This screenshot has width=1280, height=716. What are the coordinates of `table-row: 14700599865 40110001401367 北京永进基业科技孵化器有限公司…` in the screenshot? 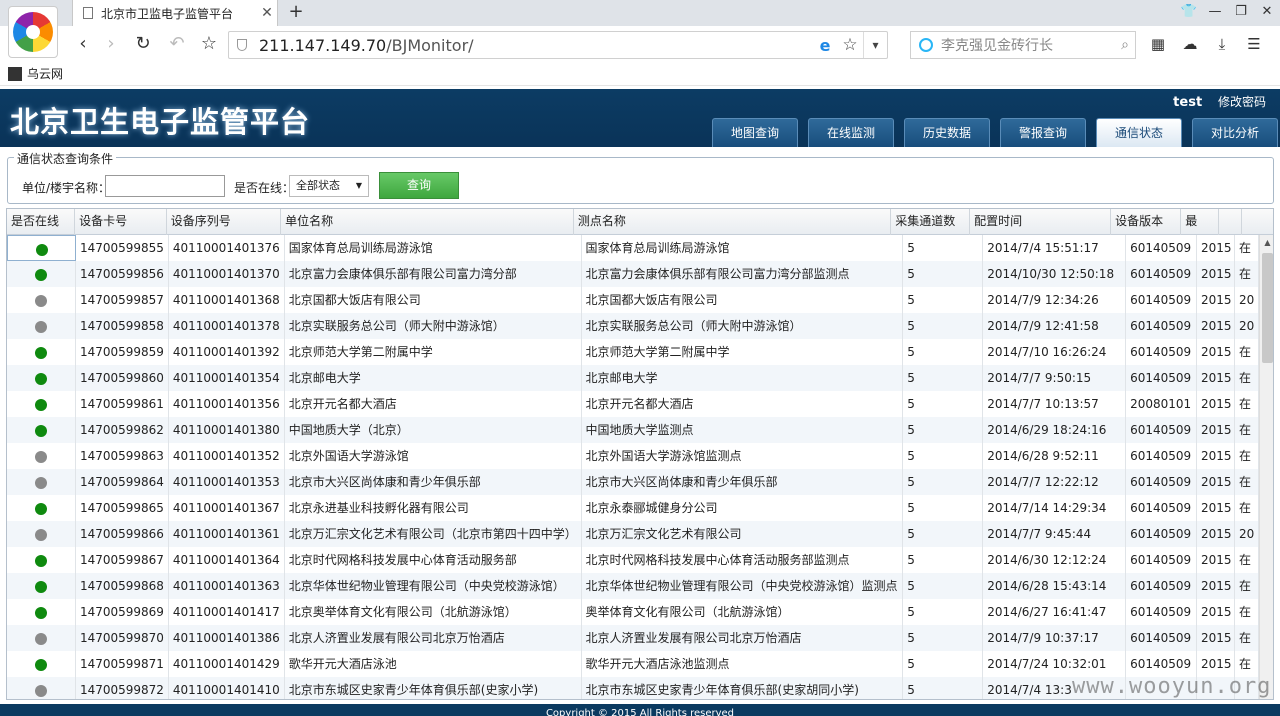 It's located at (633, 508).